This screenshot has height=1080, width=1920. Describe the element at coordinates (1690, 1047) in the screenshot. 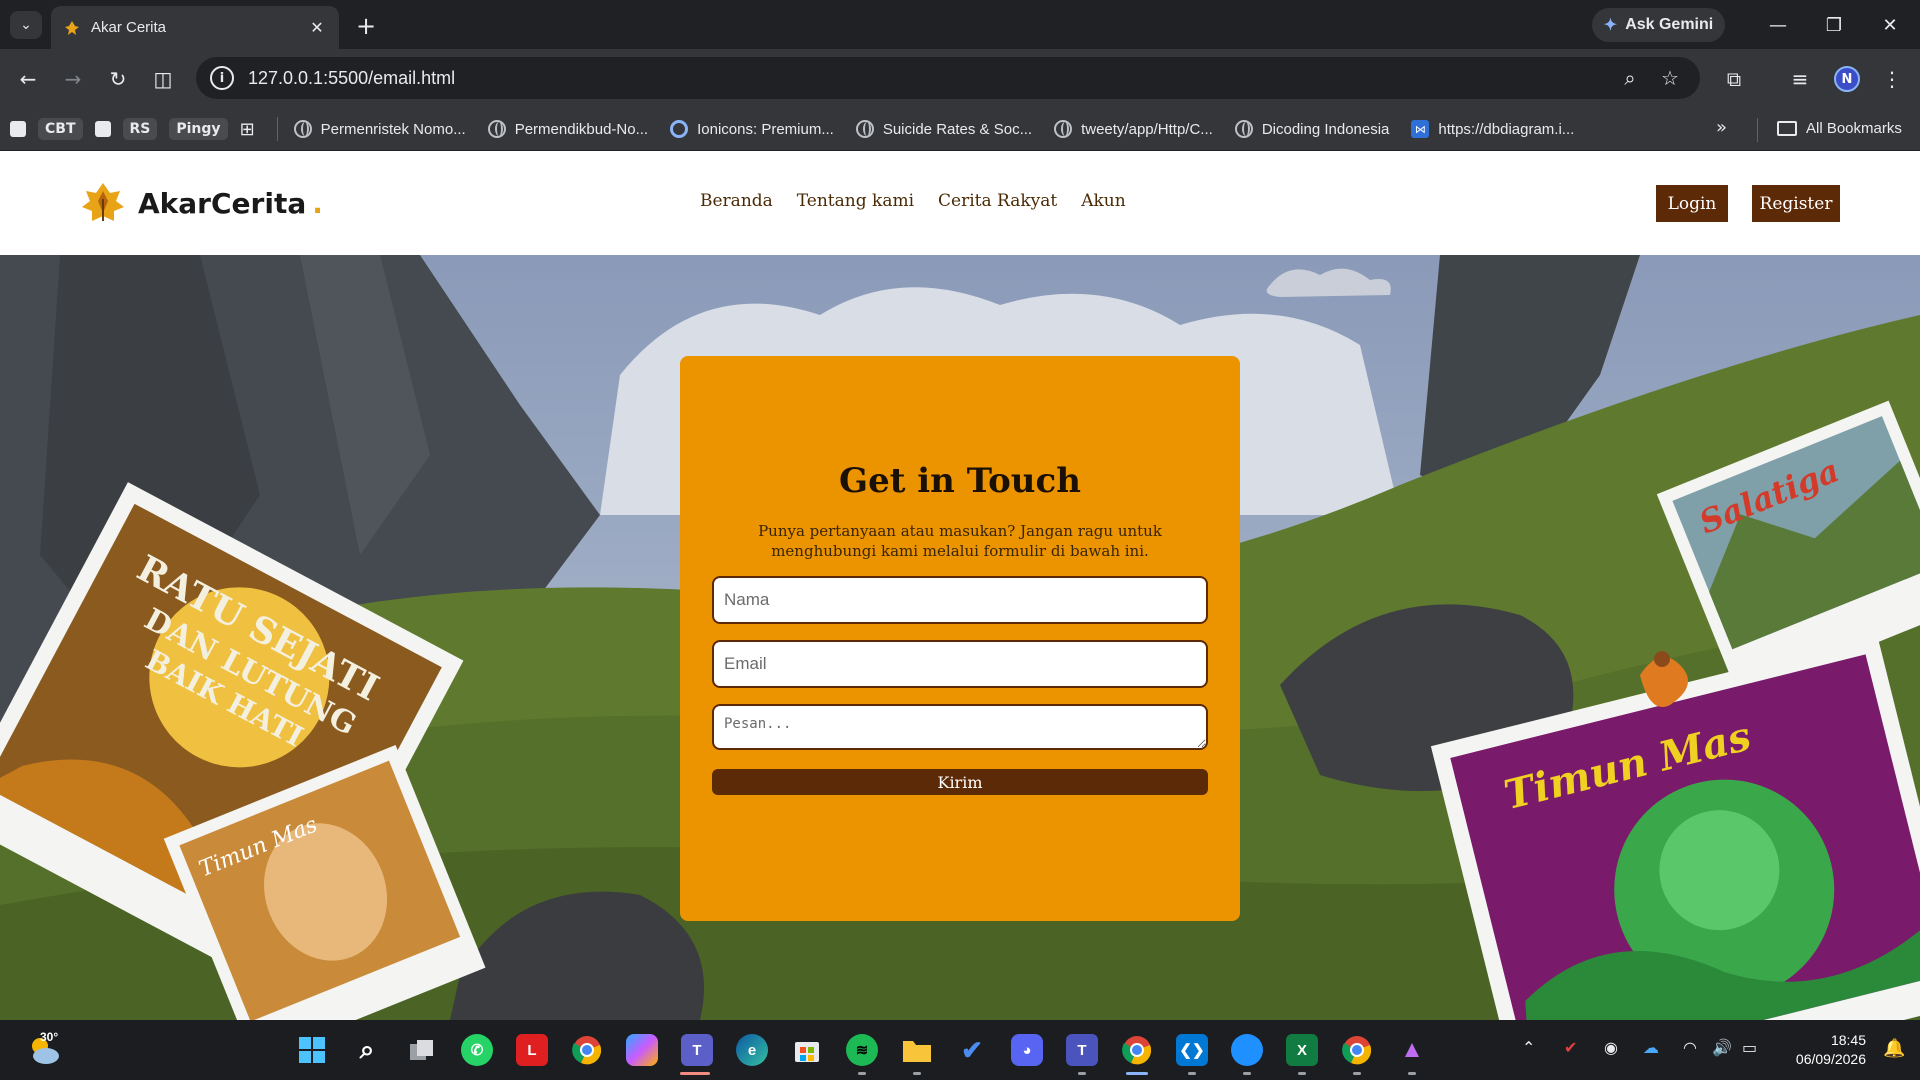

I see `wifi-icon: ◠` at that location.